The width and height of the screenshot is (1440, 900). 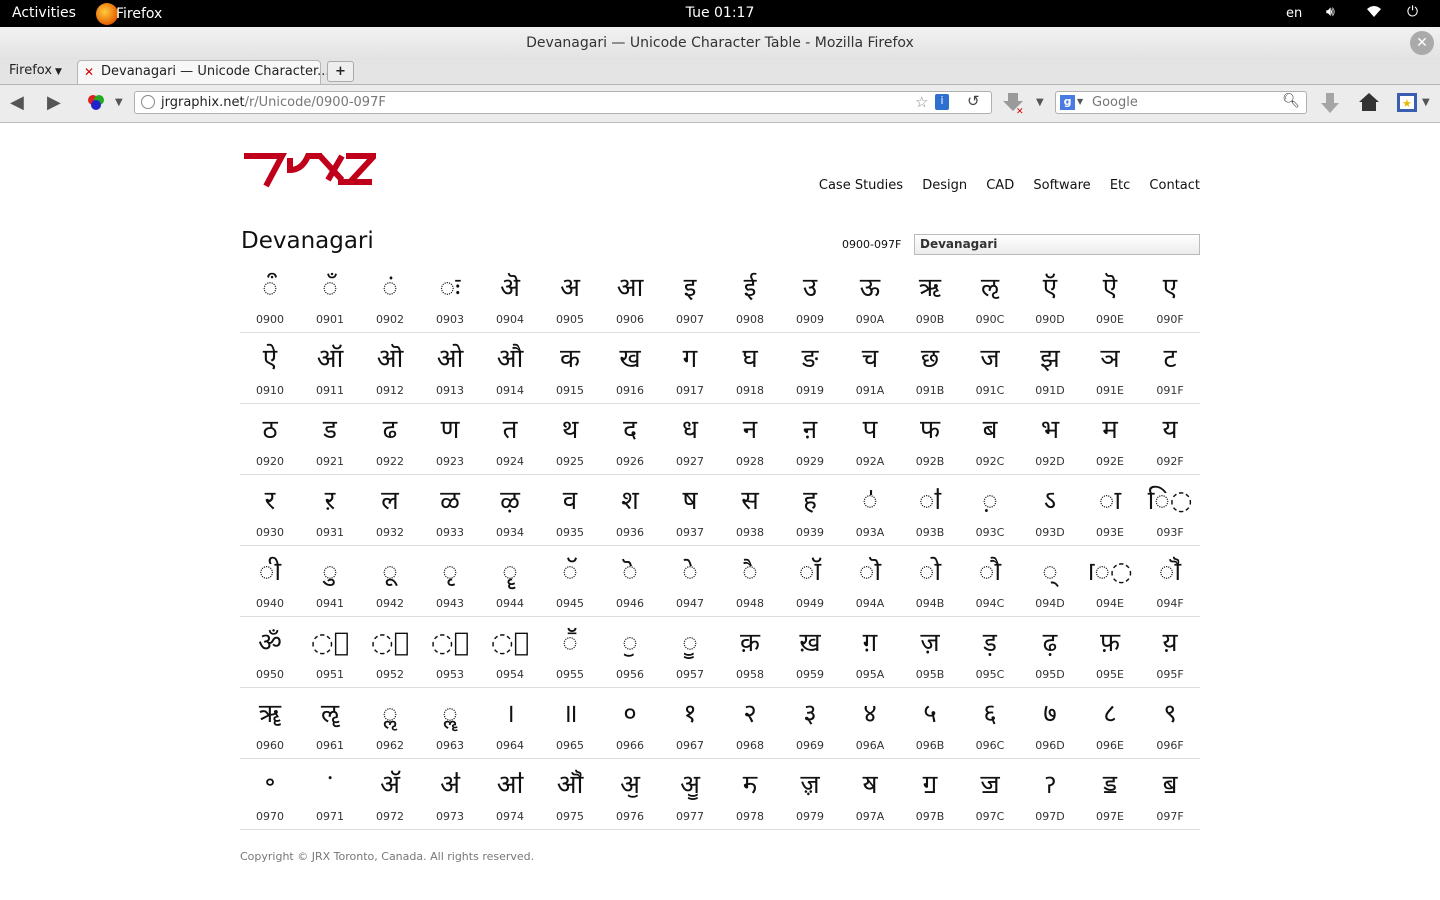 I want to click on char-cell: ॴ 0974, so click(x=510, y=794).